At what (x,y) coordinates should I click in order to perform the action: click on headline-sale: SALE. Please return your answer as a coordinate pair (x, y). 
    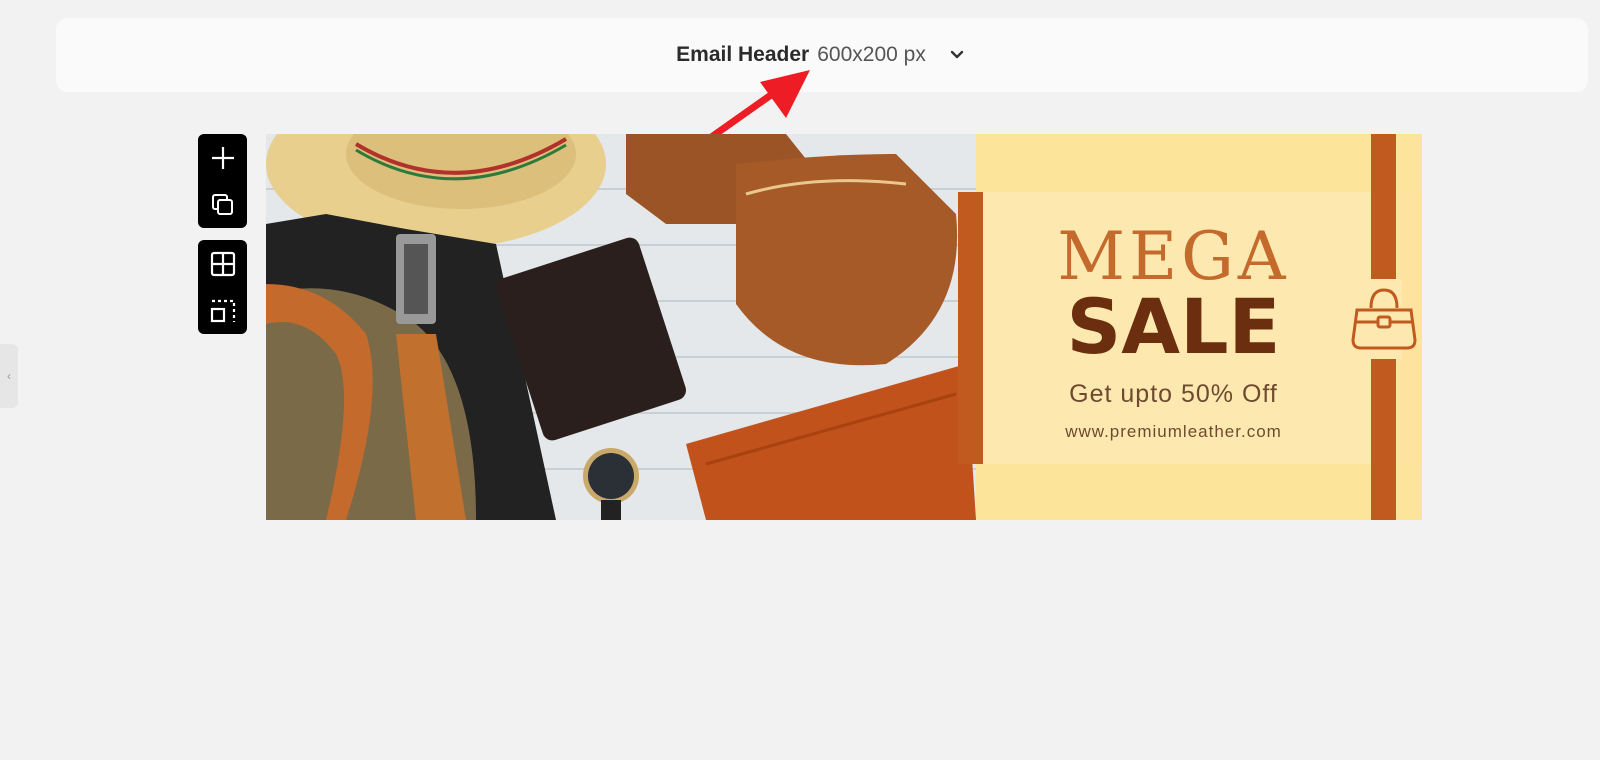
    Looking at the image, I should click on (1173, 326).